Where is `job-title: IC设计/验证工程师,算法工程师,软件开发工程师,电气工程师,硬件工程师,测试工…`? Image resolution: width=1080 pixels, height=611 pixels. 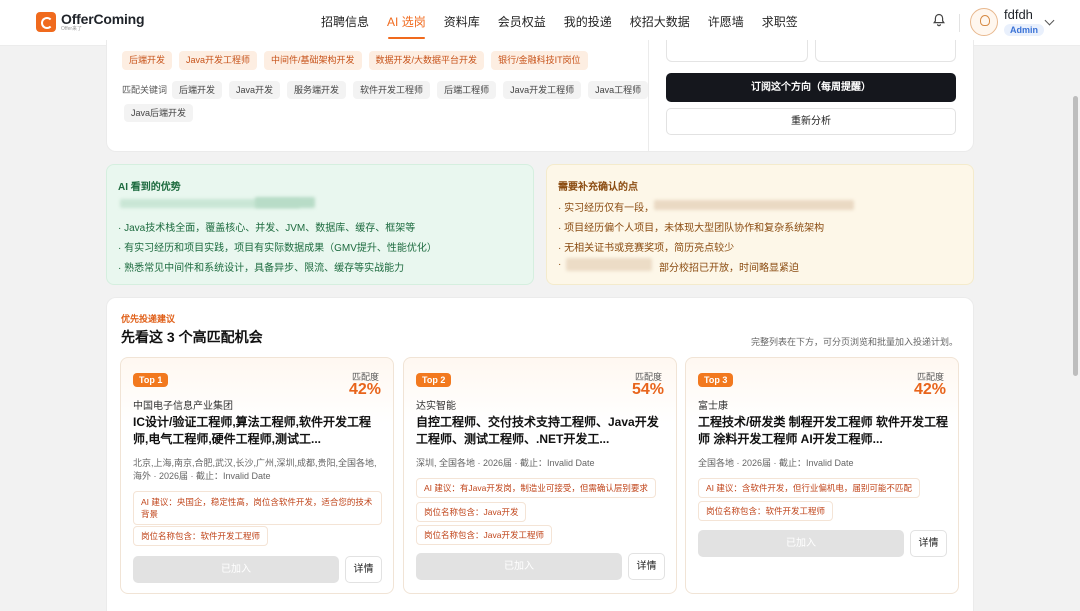 job-title: IC设计/验证工程师,算法工程师,软件开发工程师,电气工程师,硬件工程师,测试工… is located at coordinates (258, 431).